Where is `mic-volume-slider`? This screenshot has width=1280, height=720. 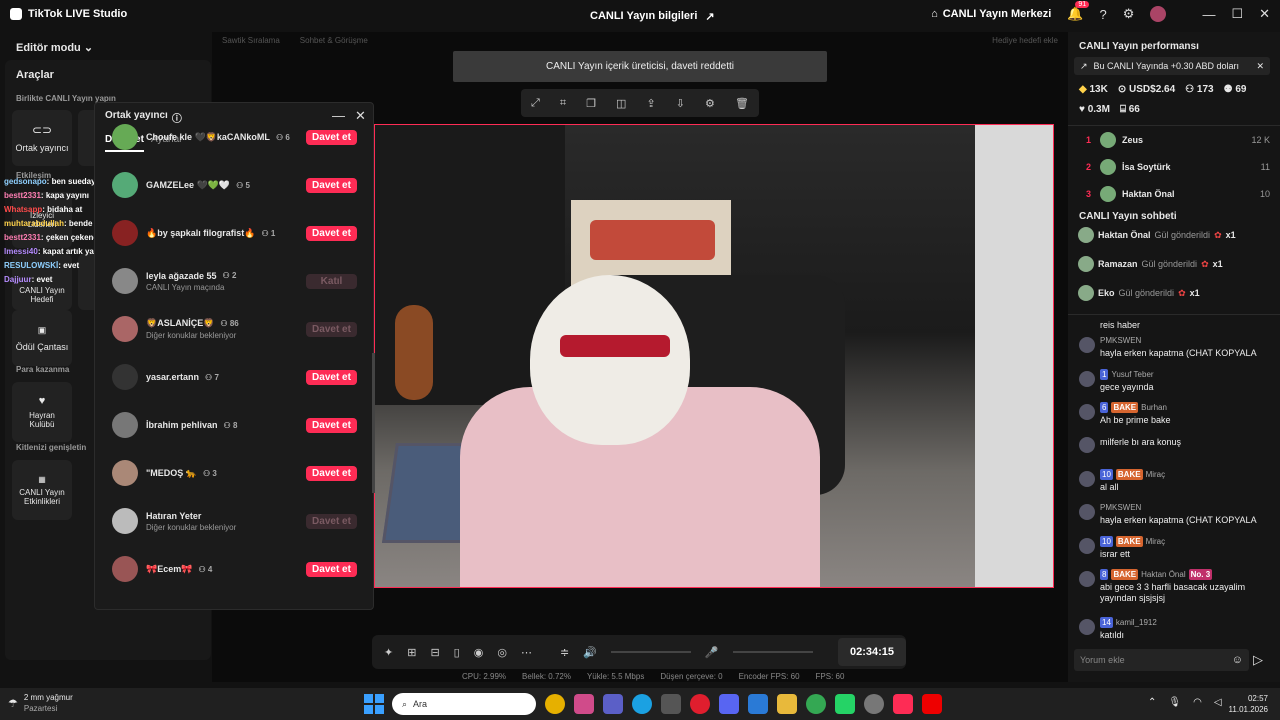 mic-volume-slider is located at coordinates (772, 652).